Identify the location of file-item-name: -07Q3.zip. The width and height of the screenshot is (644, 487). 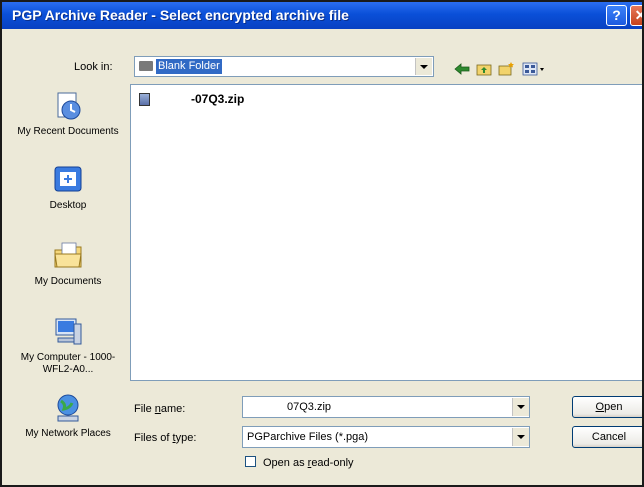
(218, 99).